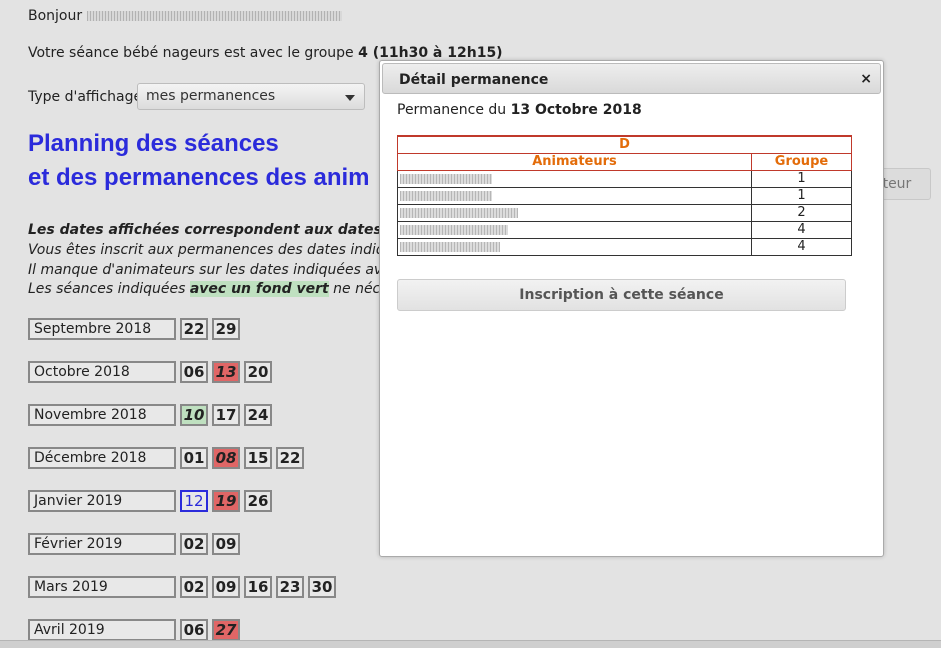  What do you see at coordinates (290, 587) in the screenshot?
I see `day-cell: 23` at bounding box center [290, 587].